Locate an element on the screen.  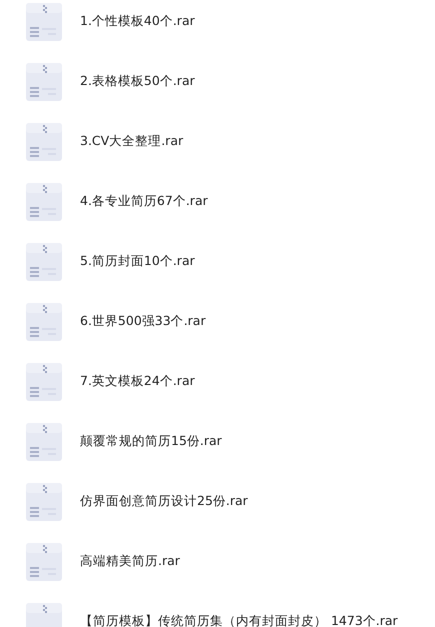
file-name: 【简历模板】传统简历集（内有封面封皮） 1473个.rar is located at coordinates (239, 620).